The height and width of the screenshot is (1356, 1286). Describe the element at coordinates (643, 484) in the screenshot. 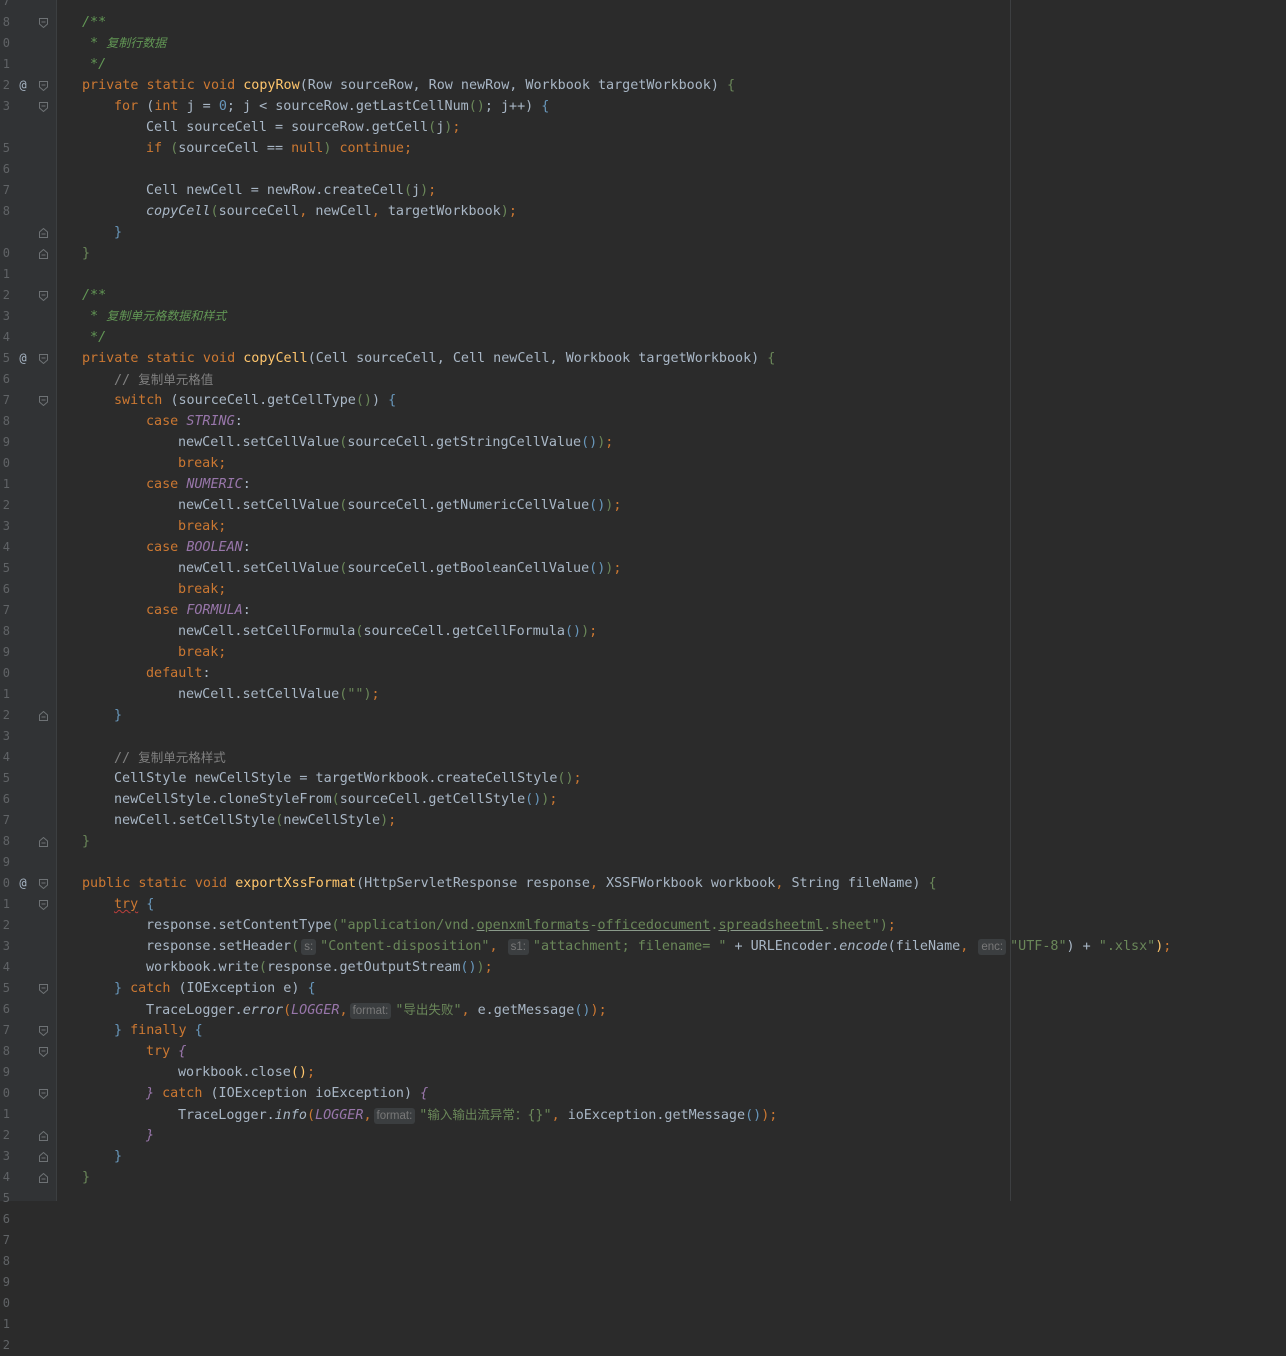

I see `code-line: case NUMERIC:` at that location.